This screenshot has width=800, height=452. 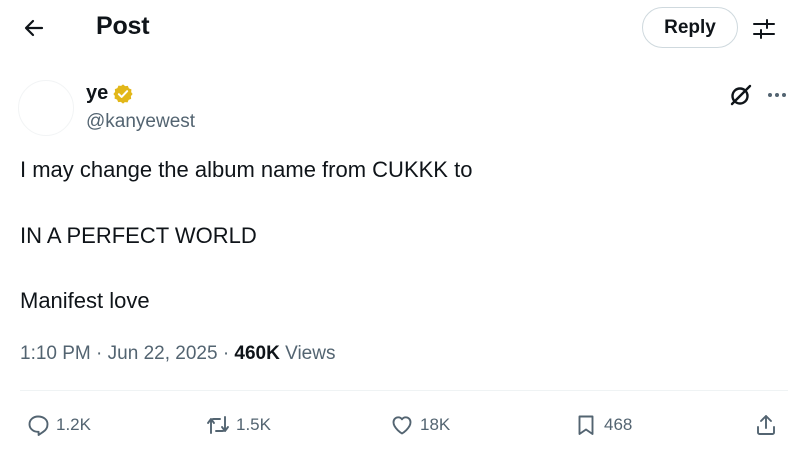 I want to click on more-icon, so click(x=777, y=95).